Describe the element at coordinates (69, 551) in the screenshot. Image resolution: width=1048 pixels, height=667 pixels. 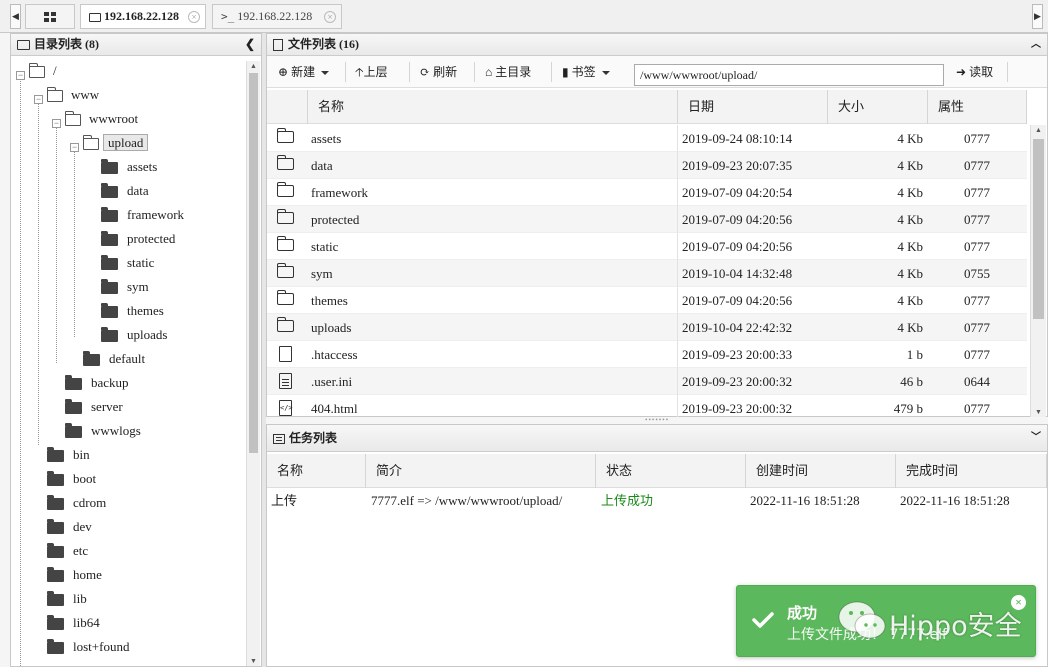
I see `tree-node-etc: etc` at that location.